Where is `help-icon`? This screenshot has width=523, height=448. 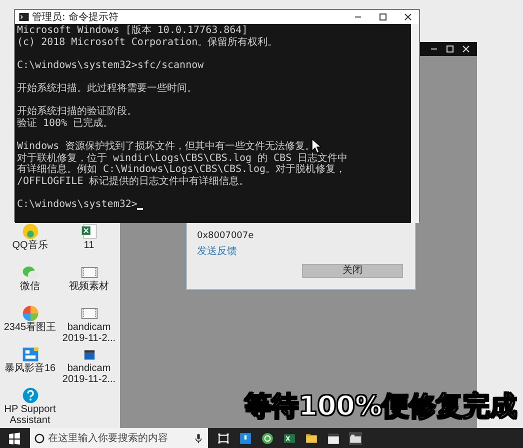 help-icon is located at coordinates (30, 395).